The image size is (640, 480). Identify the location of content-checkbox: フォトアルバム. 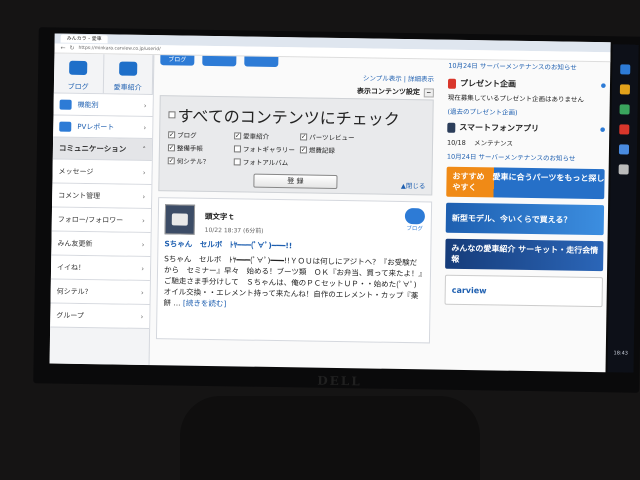
(266, 162).